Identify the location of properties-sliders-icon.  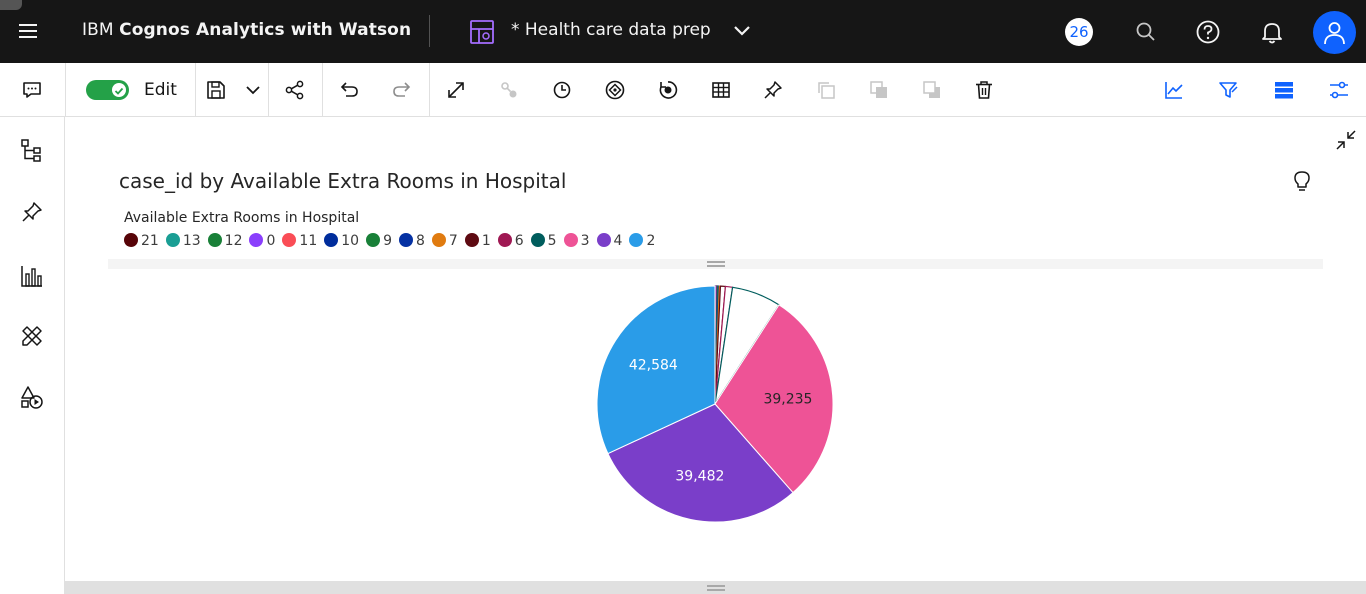
(1339, 90).